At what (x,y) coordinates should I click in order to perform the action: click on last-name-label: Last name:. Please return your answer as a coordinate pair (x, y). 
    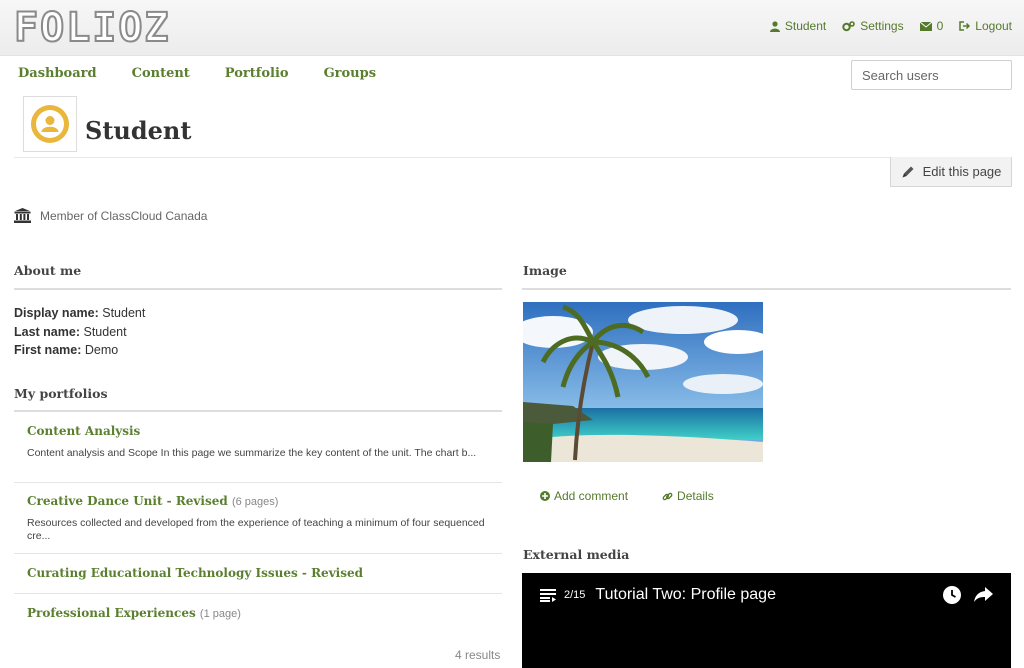
    Looking at the image, I should click on (47, 331).